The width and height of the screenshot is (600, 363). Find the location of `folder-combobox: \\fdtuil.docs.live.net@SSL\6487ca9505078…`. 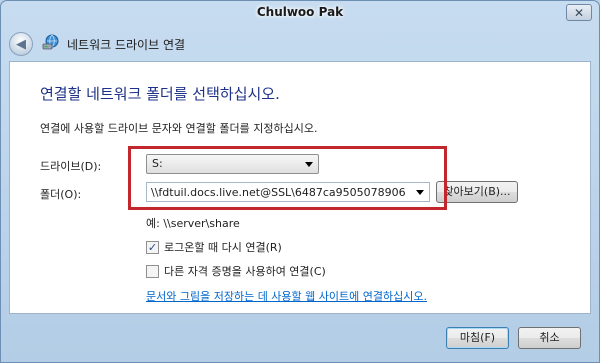

folder-combobox: \\fdtuil.docs.live.net@SSL\6487ca9505078… is located at coordinates (288, 192).